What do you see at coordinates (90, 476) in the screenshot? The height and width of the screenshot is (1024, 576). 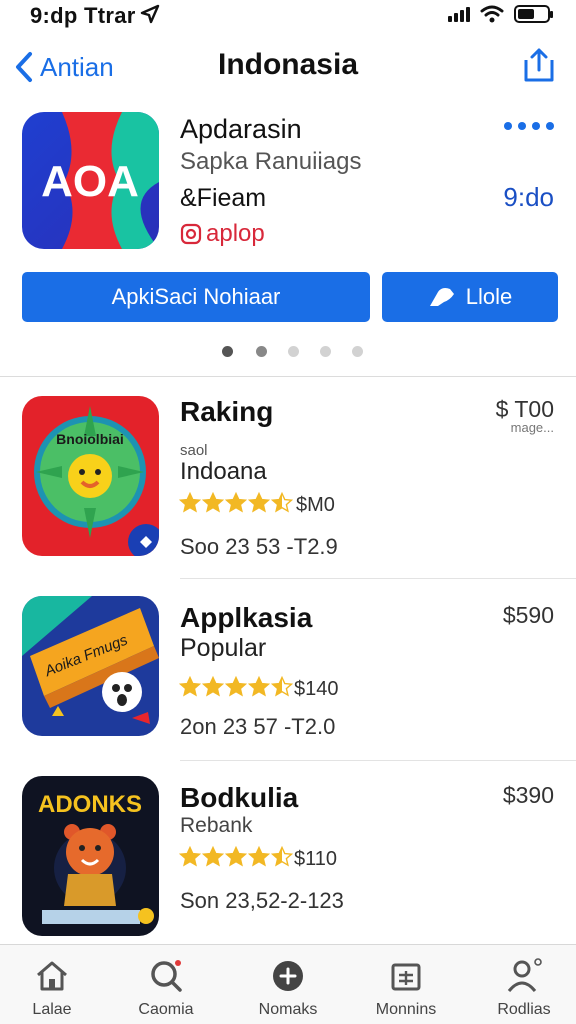 I see `sun-character-icon: Bnoiolbiai` at bounding box center [90, 476].